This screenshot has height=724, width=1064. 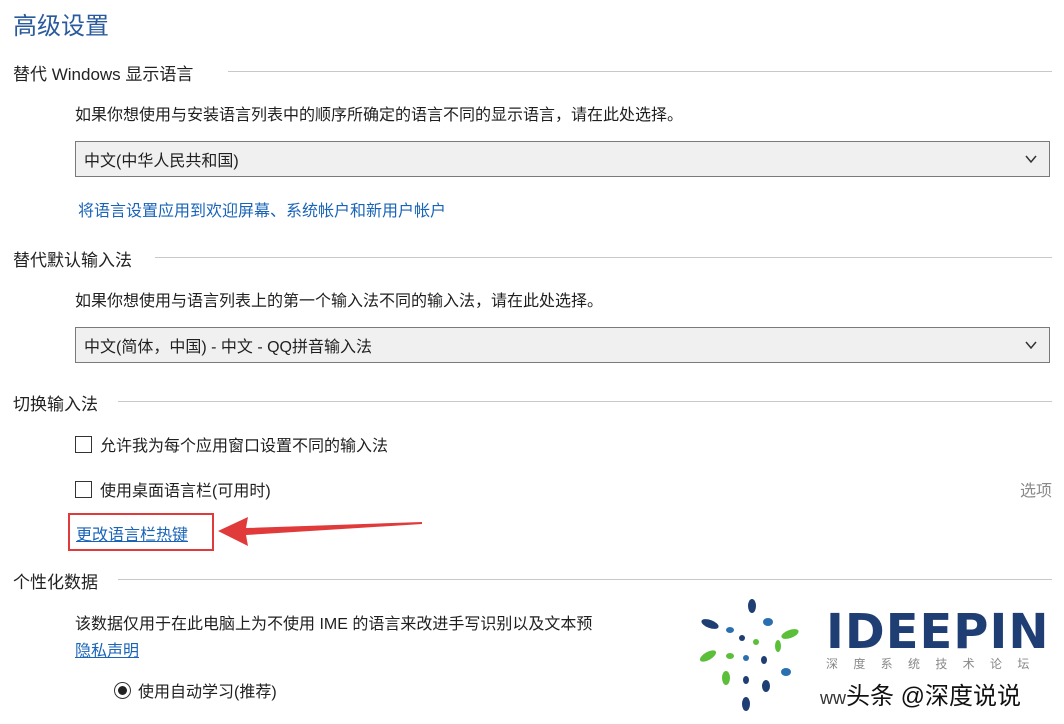 What do you see at coordinates (833, 698) in the screenshot?
I see `watermark-prefix: ww` at bounding box center [833, 698].